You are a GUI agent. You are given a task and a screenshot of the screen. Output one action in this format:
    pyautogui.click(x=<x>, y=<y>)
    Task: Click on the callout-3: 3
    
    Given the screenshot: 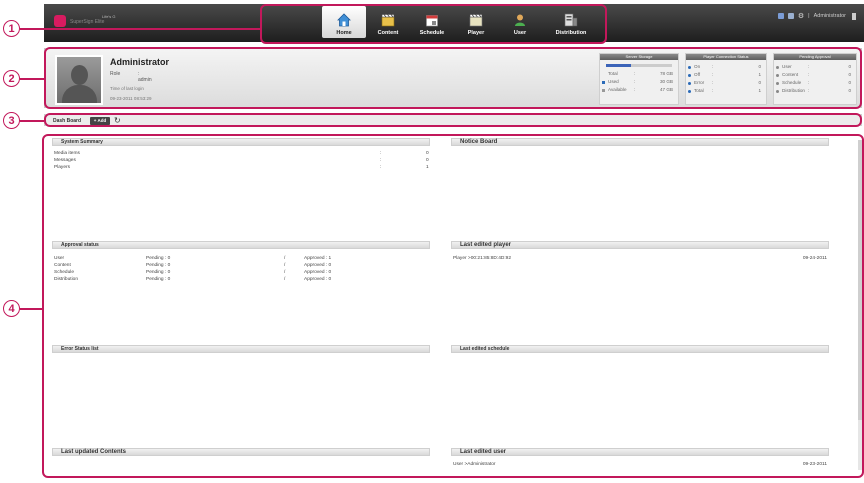 What is the action you would take?
    pyautogui.click(x=11, y=120)
    